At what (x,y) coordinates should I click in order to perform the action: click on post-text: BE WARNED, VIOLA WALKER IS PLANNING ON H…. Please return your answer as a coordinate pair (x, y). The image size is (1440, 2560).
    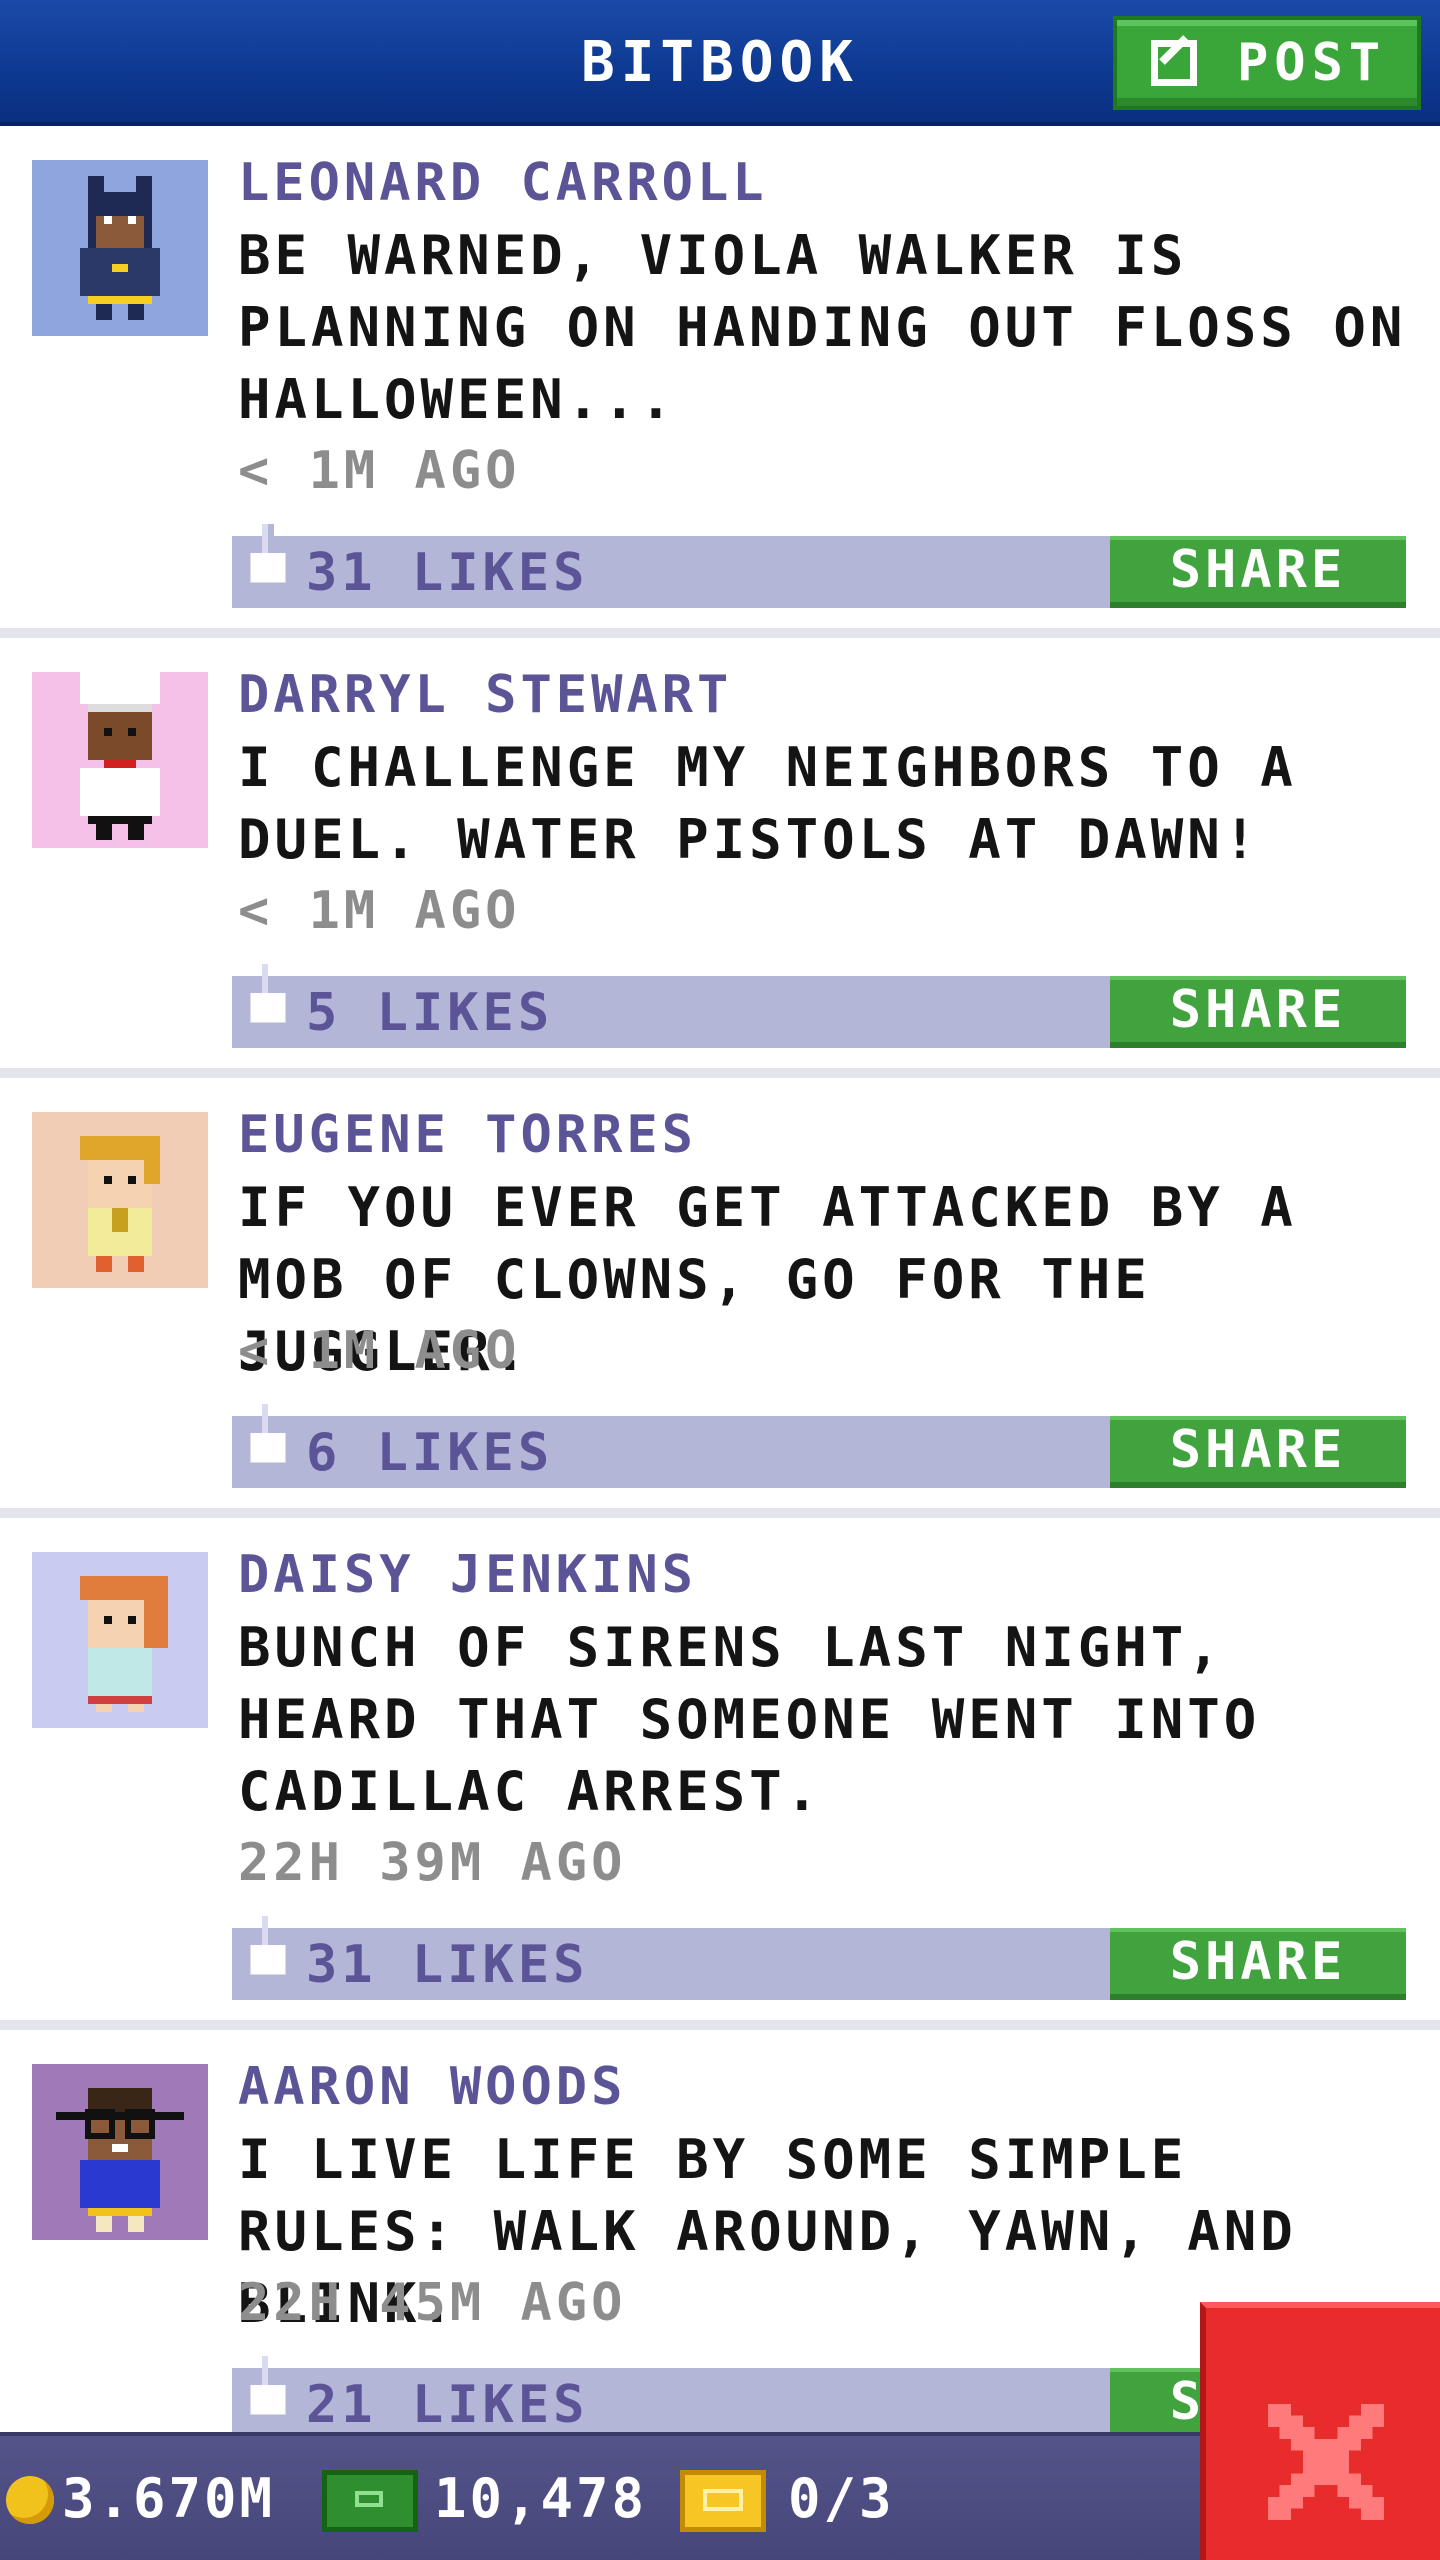
    Looking at the image, I should click on (822, 327).